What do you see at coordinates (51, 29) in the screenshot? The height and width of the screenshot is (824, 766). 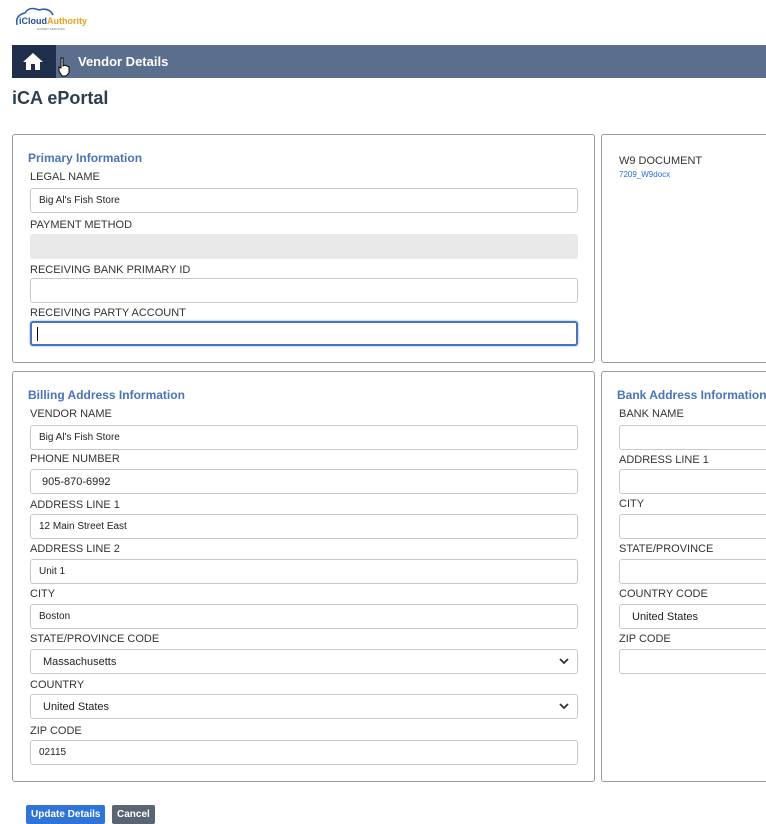 I see `svg-text: EXPERT SERVICES` at bounding box center [51, 29].